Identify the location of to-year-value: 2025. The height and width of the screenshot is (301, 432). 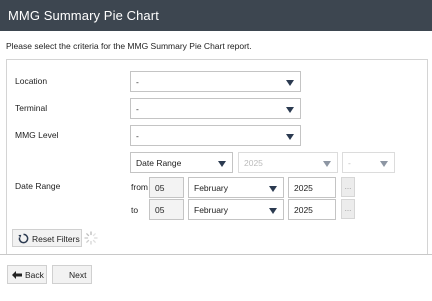
(303, 210).